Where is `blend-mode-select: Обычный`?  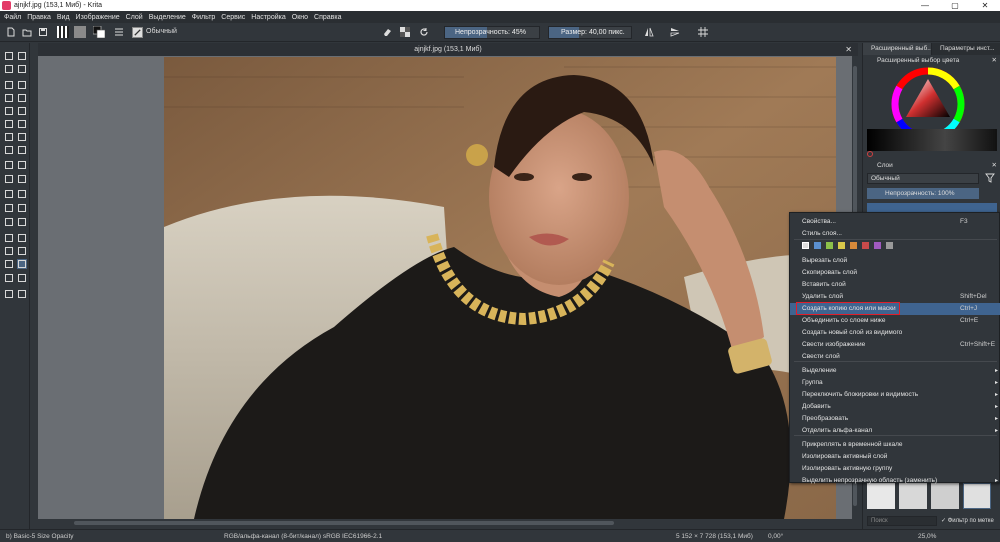
blend-mode-select: Обычный is located at coordinates (161, 31).